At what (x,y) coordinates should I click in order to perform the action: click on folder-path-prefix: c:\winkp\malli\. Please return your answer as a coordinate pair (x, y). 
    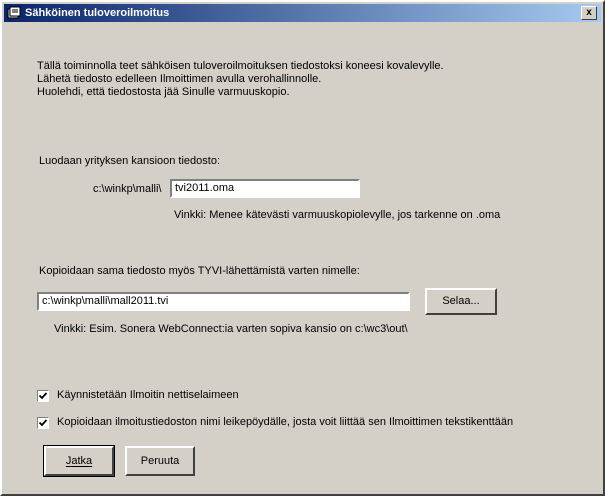
    Looking at the image, I should click on (127, 189).